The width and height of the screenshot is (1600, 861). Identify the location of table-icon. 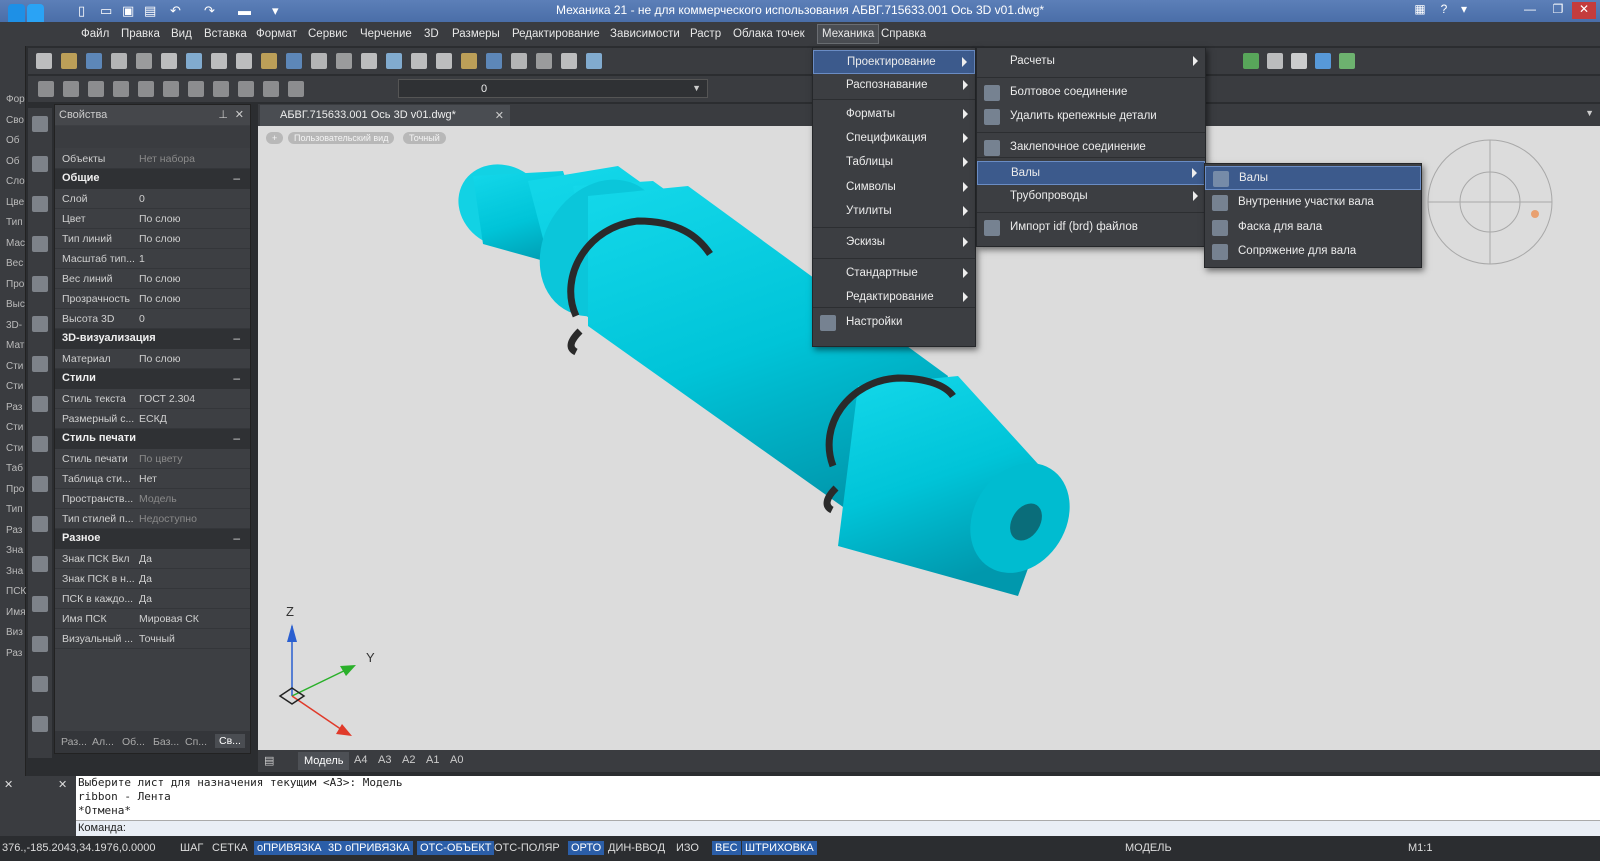
(40, 644).